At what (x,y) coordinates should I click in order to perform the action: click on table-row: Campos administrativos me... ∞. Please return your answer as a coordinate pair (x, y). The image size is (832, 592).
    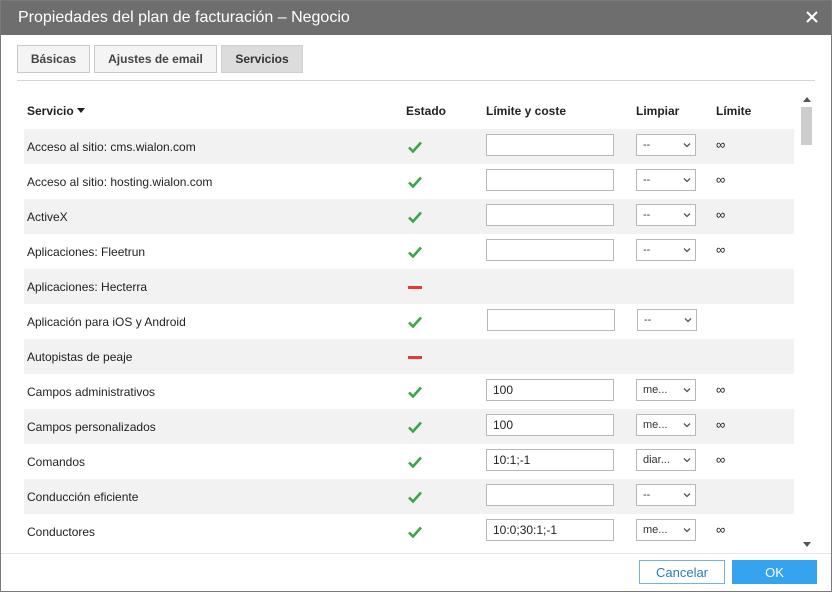
    Looking at the image, I should click on (409, 391).